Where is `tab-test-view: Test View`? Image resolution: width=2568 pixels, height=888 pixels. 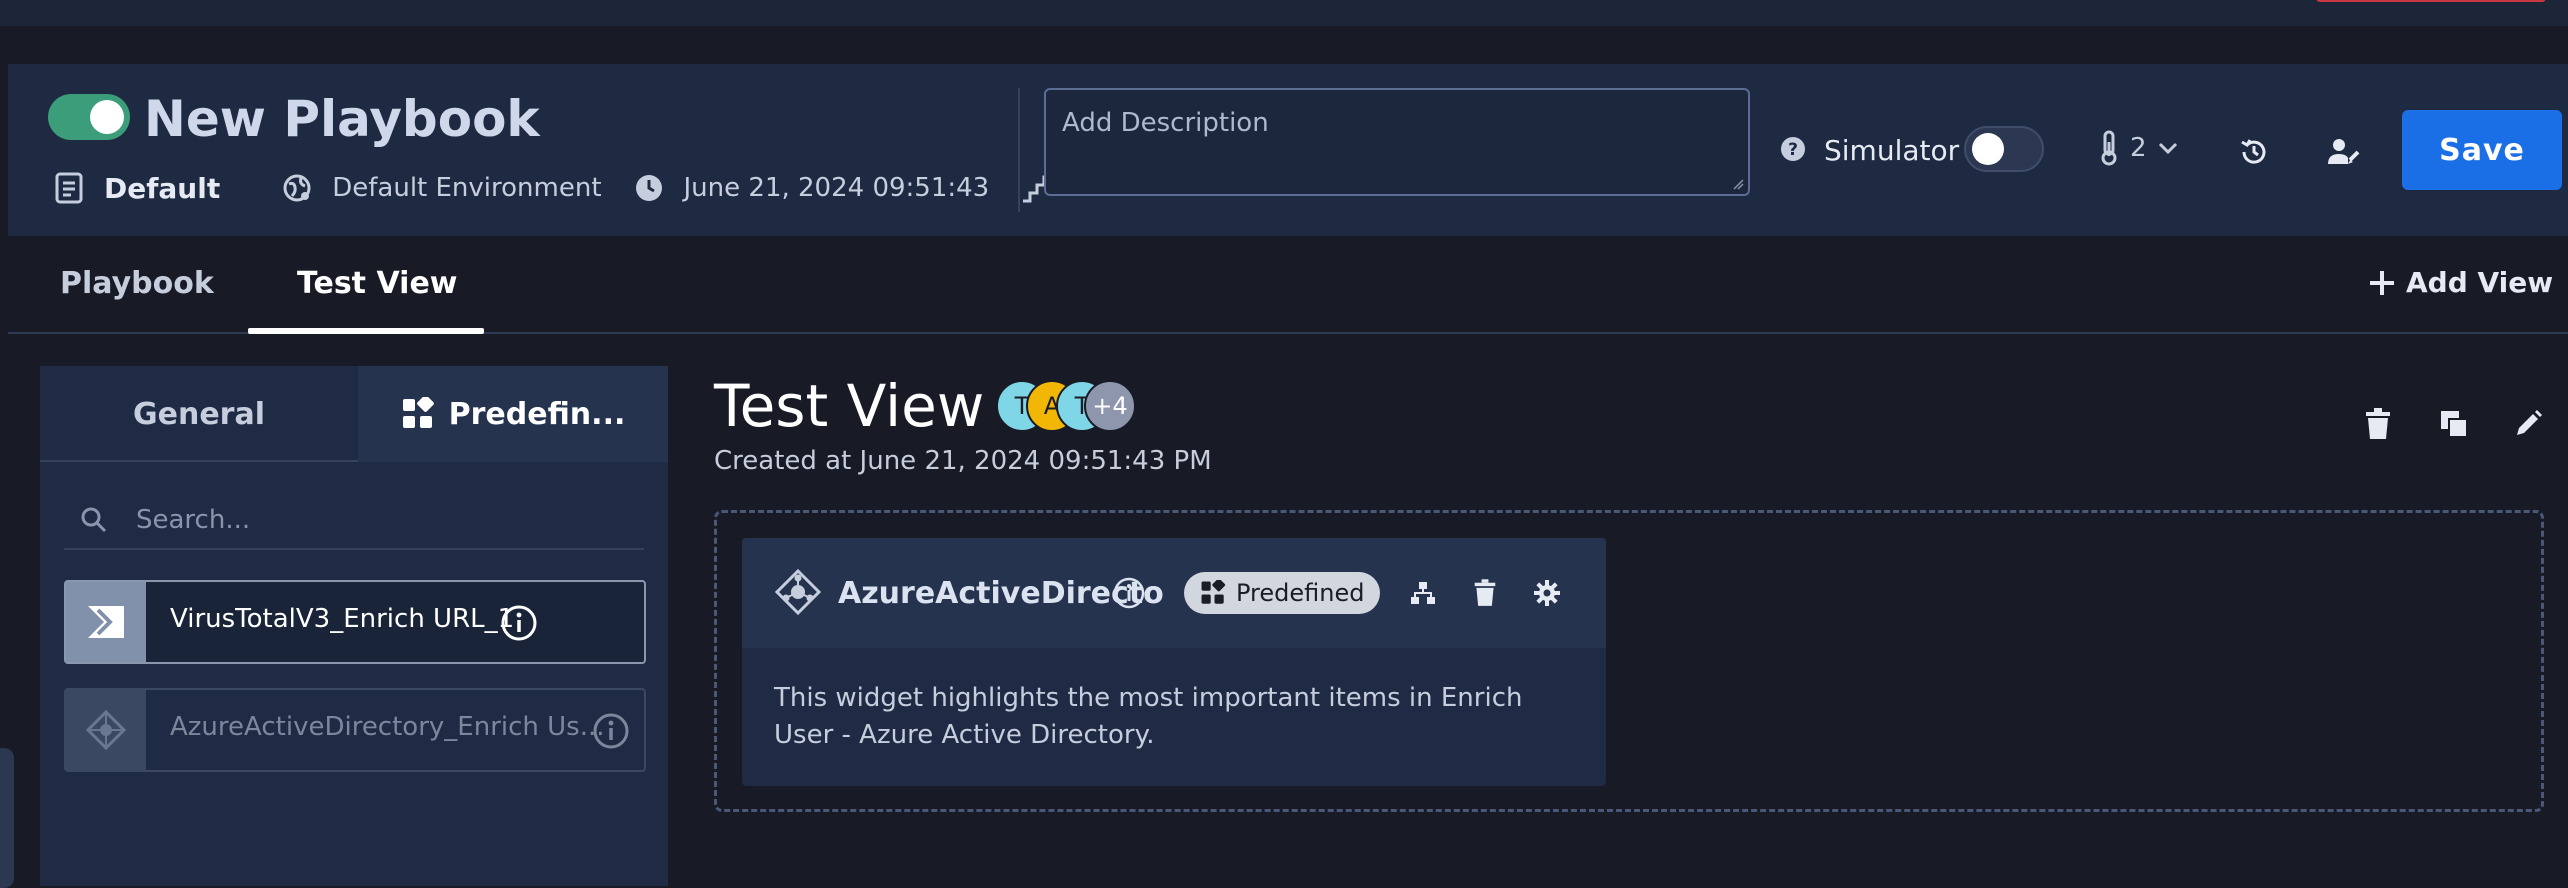
tab-test-view: Test View is located at coordinates (377, 283).